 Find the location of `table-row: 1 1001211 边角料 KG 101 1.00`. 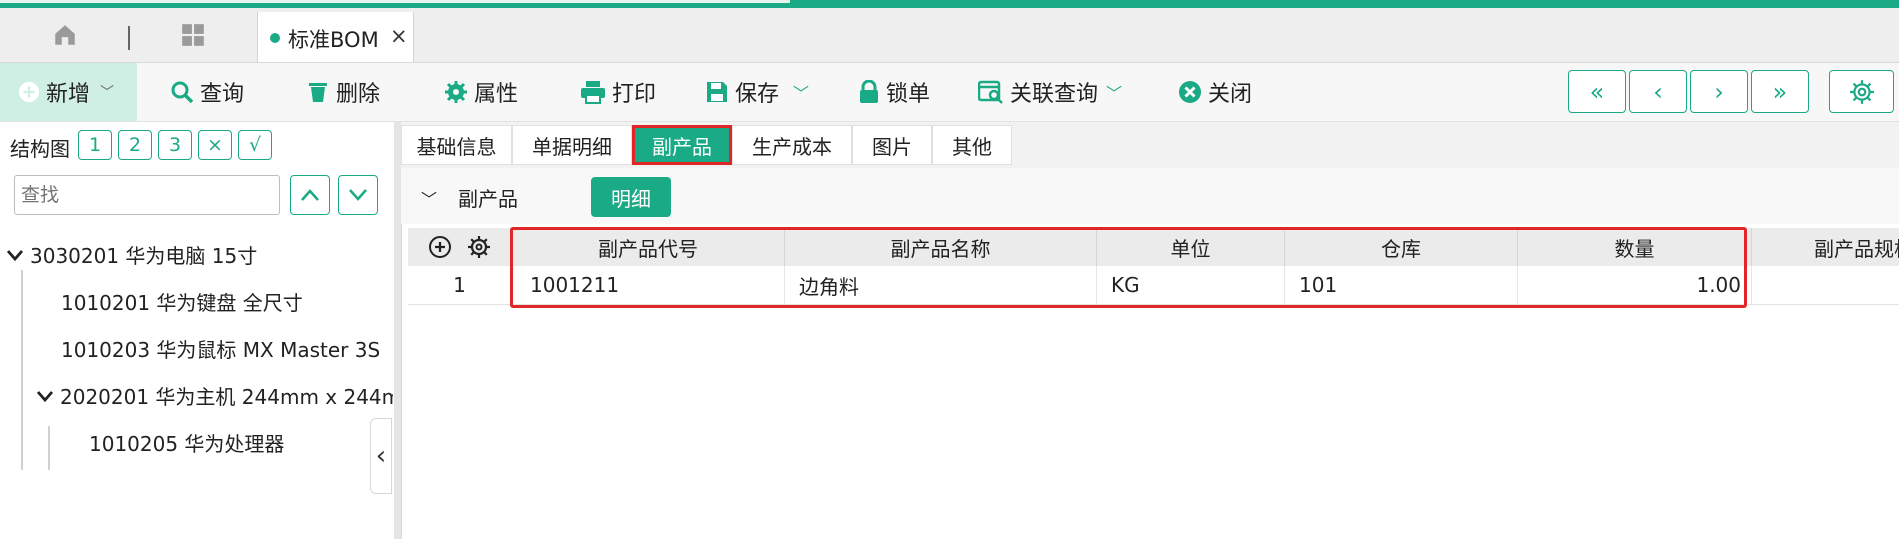

table-row: 1 1001211 边角料 KG 101 1.00 is located at coordinates (1153, 285).